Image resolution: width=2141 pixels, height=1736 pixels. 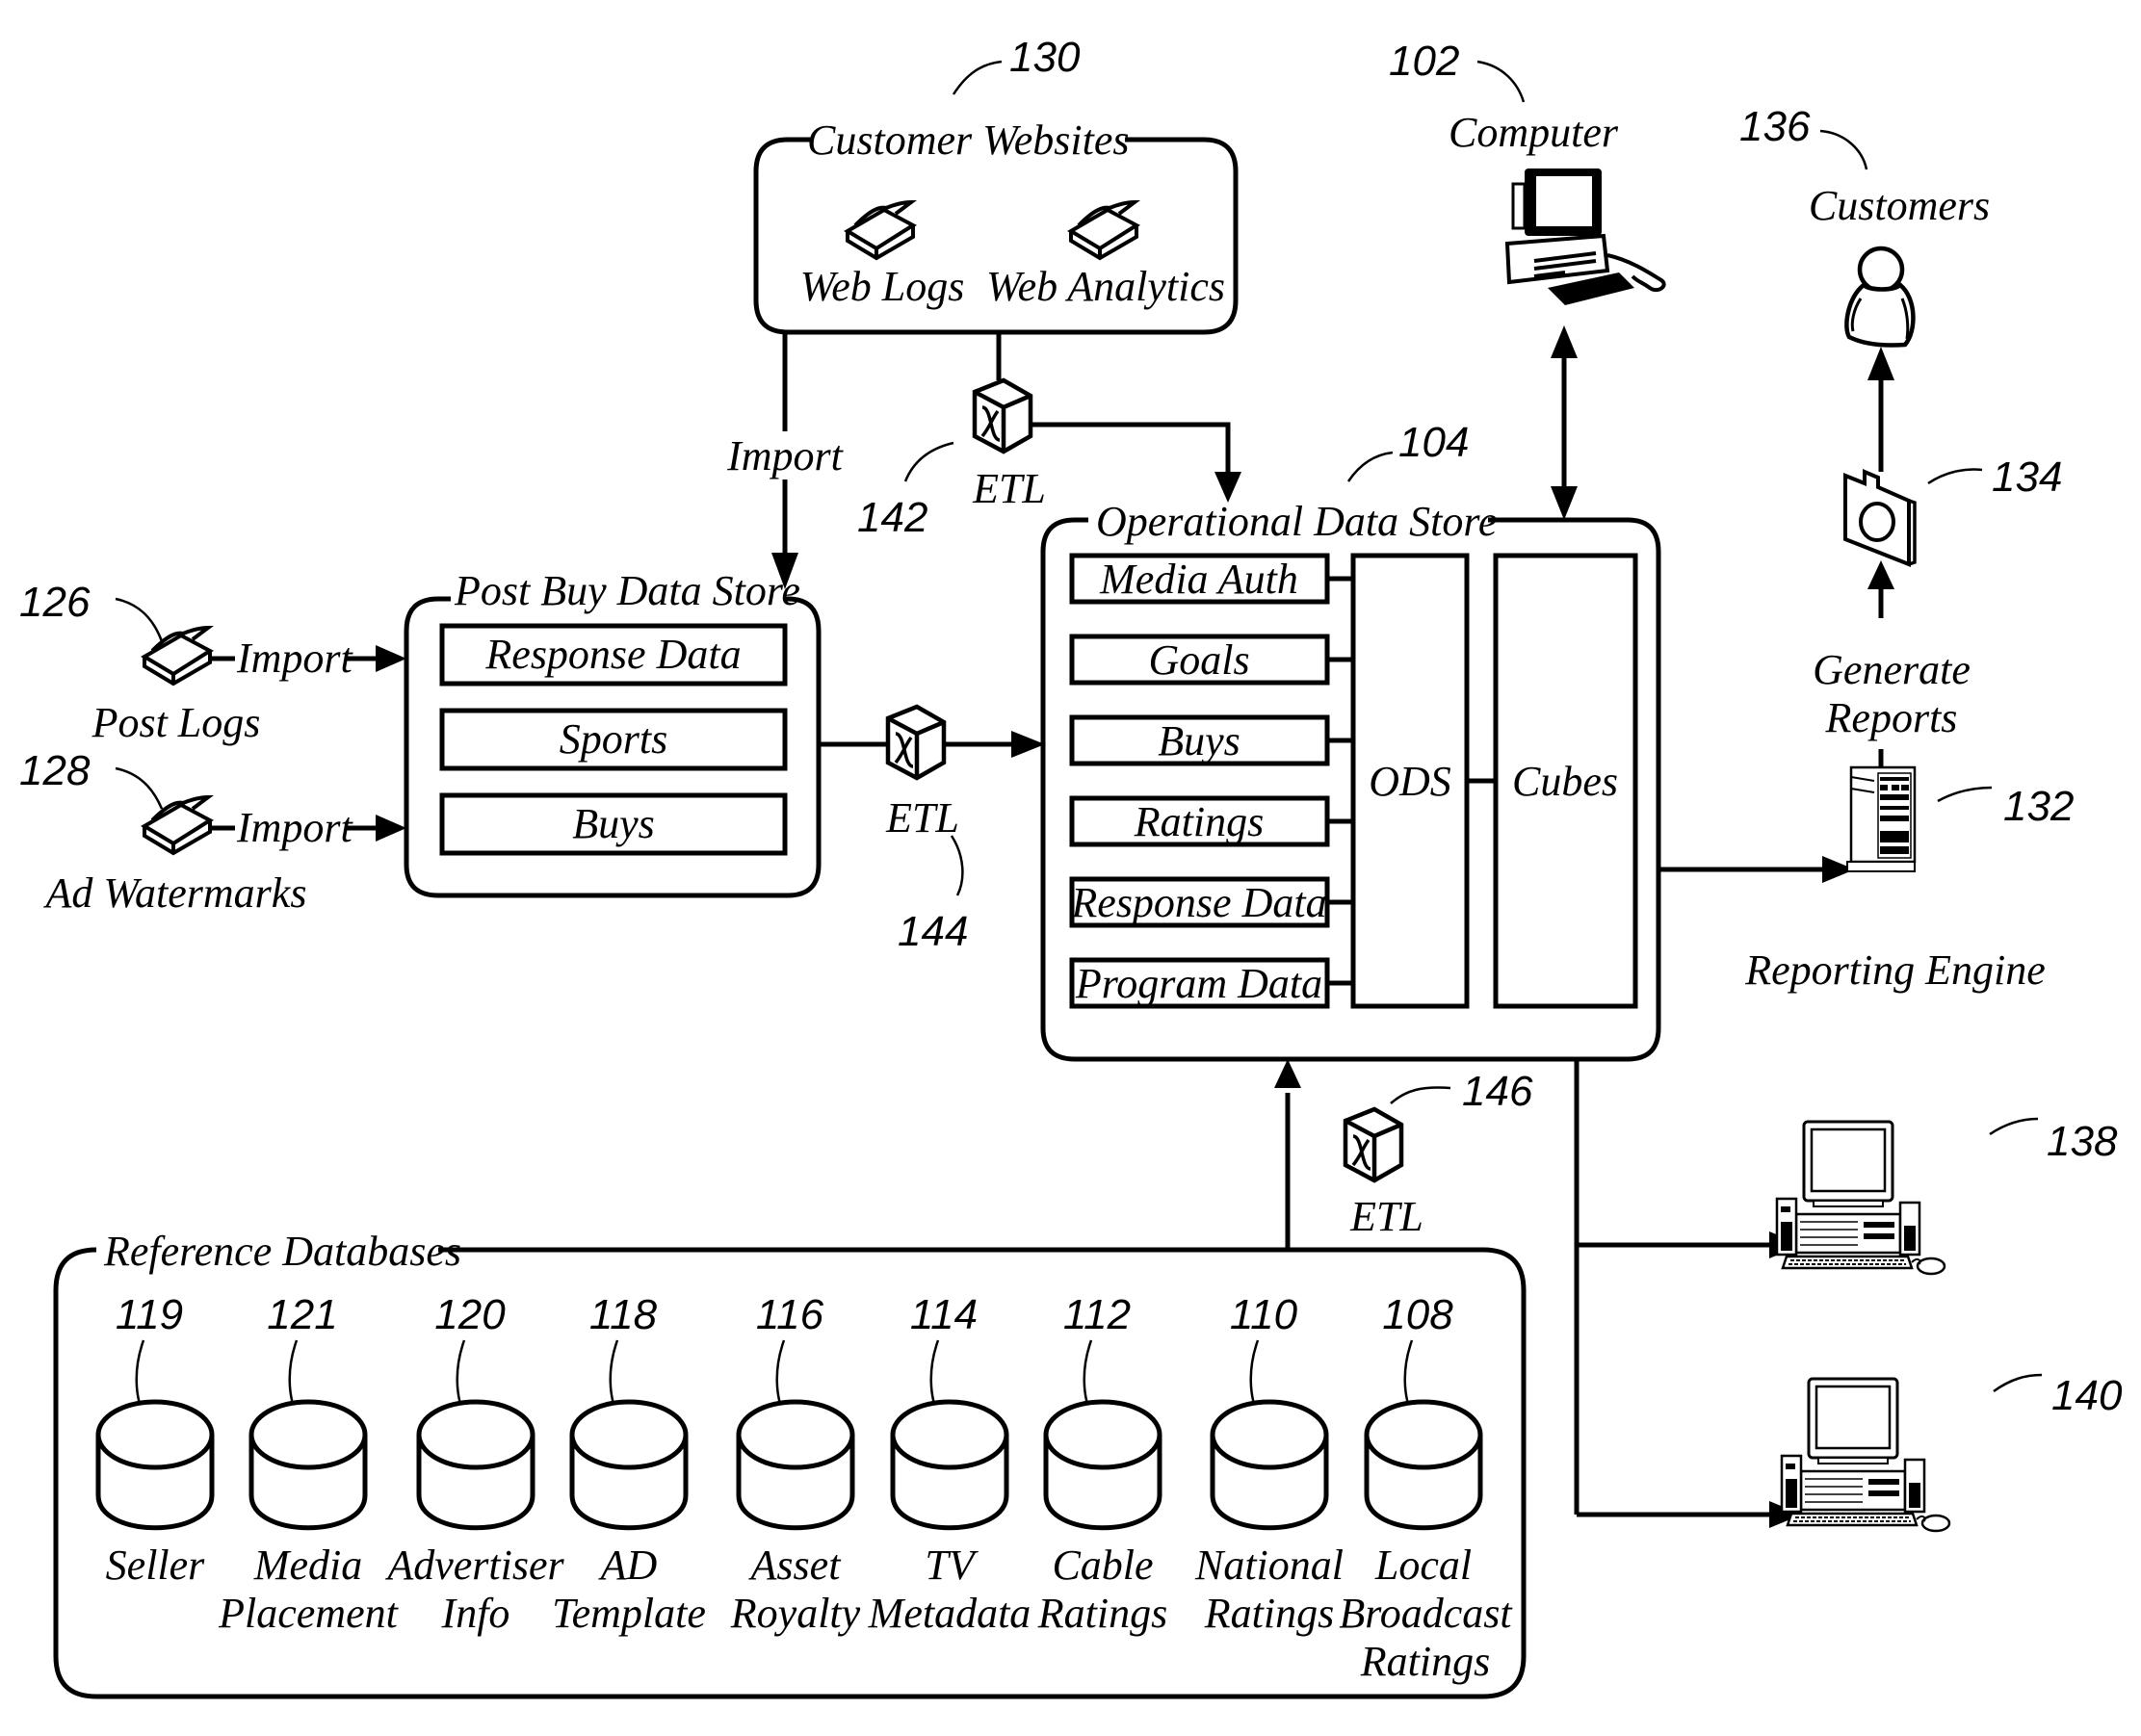 What do you see at coordinates (1373, 1144) in the screenshot?
I see `etl-146-icon` at bounding box center [1373, 1144].